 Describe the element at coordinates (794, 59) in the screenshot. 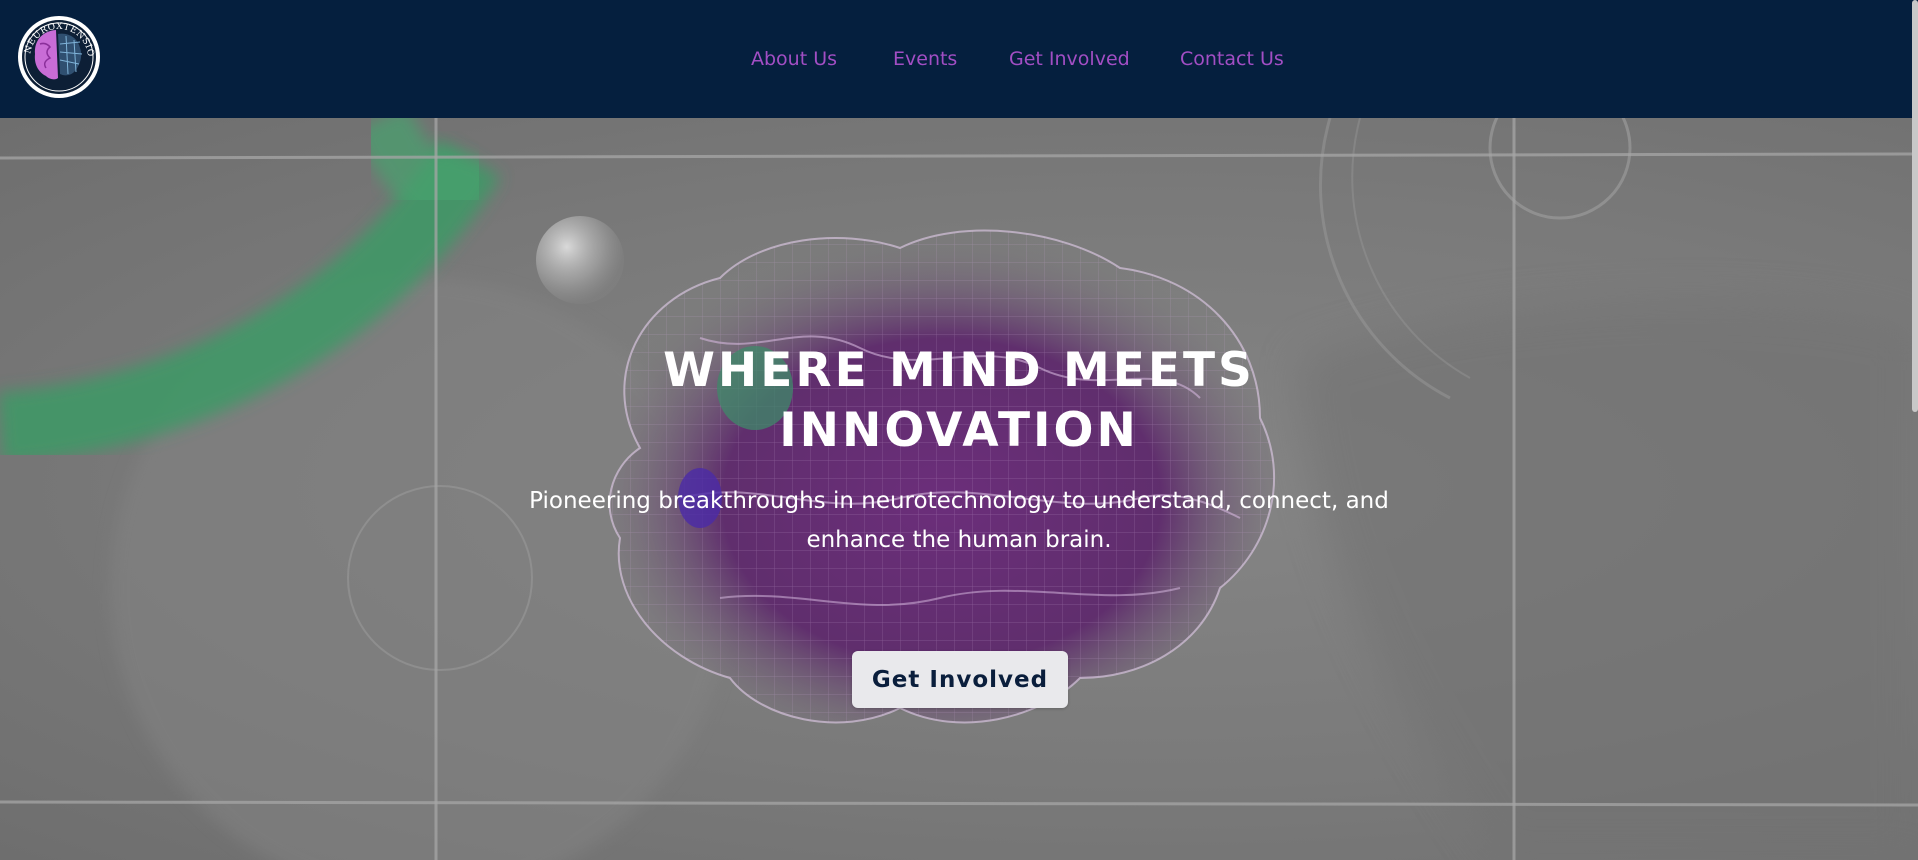

I see `nav-about-us: About Us` at that location.